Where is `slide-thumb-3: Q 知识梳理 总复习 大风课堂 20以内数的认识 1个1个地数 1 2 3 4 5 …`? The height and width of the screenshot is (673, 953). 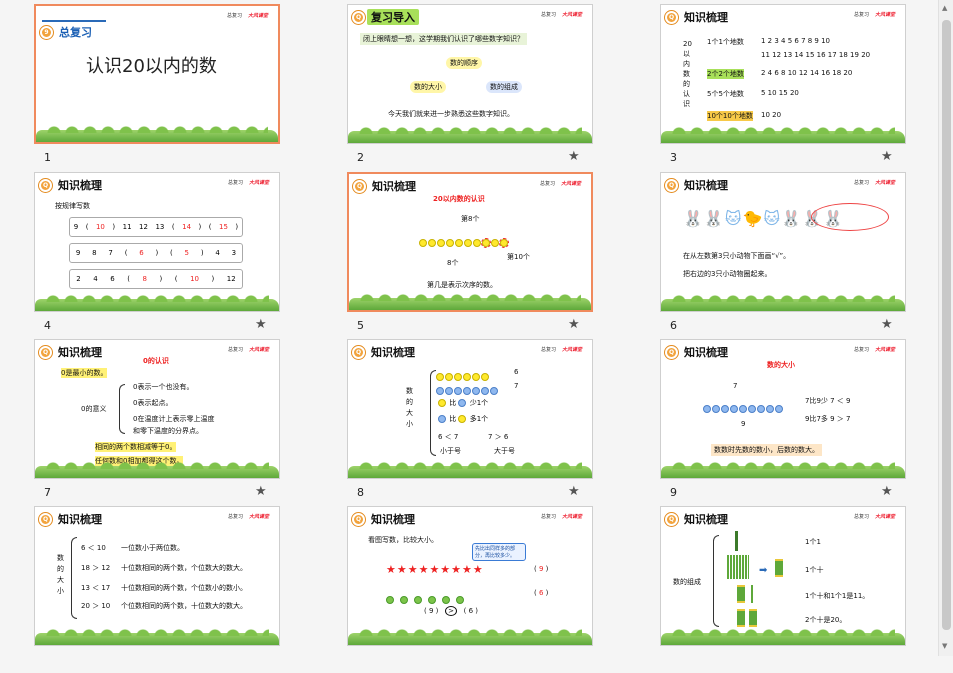
slide-thumb-3: Q 知识梳理 总复习 大风课堂 20以内数的认识 1个1个地数 1 2 3 4 5 … is located at coordinates (783, 87).